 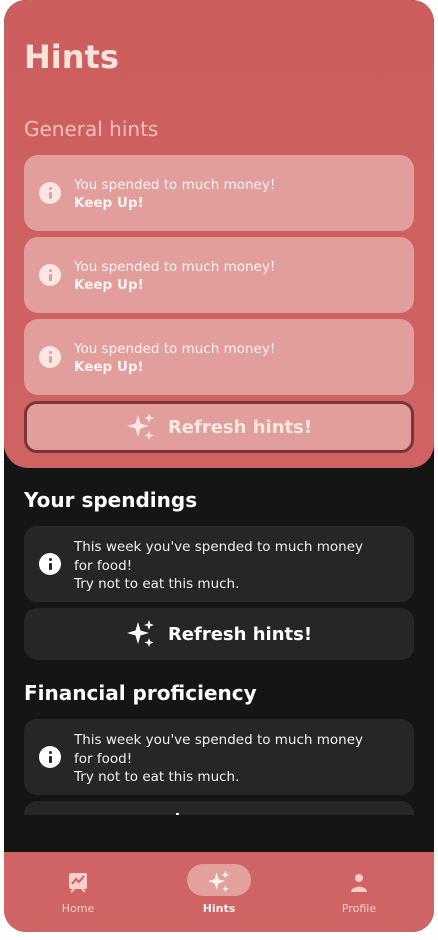 I want to click on general-hints-heading: General hints, so click(x=91, y=129).